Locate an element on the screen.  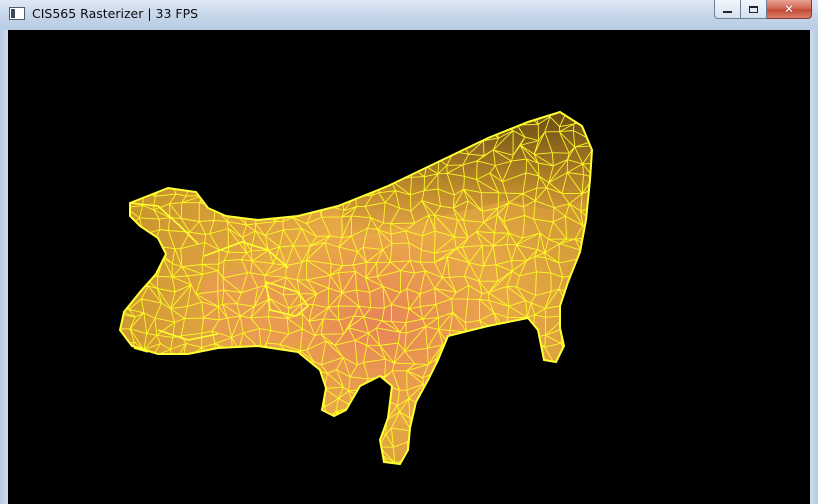
window-title: CIS565 Rasterizer | 33 FPS is located at coordinates (115, 13).